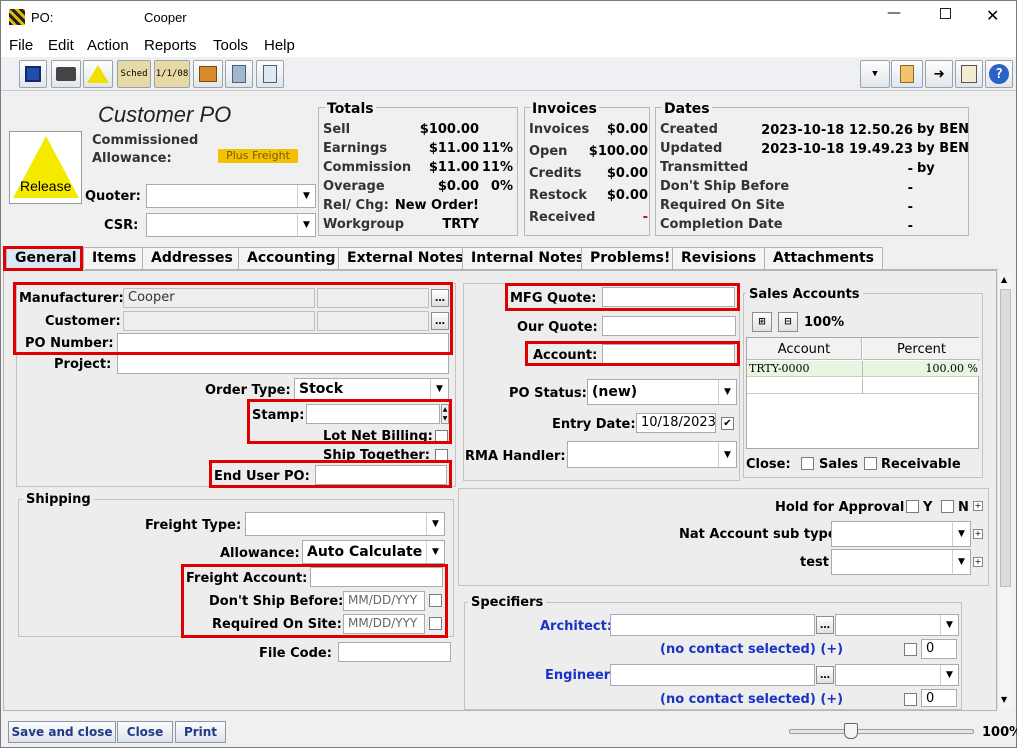  Describe the element at coordinates (618, 151) in the screenshot. I see `invoices-row-value: $100.00` at that location.